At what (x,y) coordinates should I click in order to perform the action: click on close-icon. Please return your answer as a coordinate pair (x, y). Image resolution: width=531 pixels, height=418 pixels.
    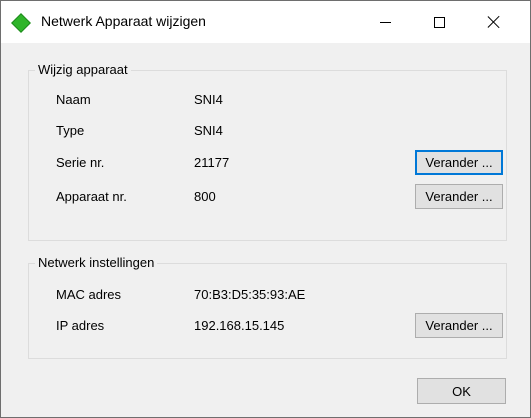
    Looking at the image, I should click on (494, 22).